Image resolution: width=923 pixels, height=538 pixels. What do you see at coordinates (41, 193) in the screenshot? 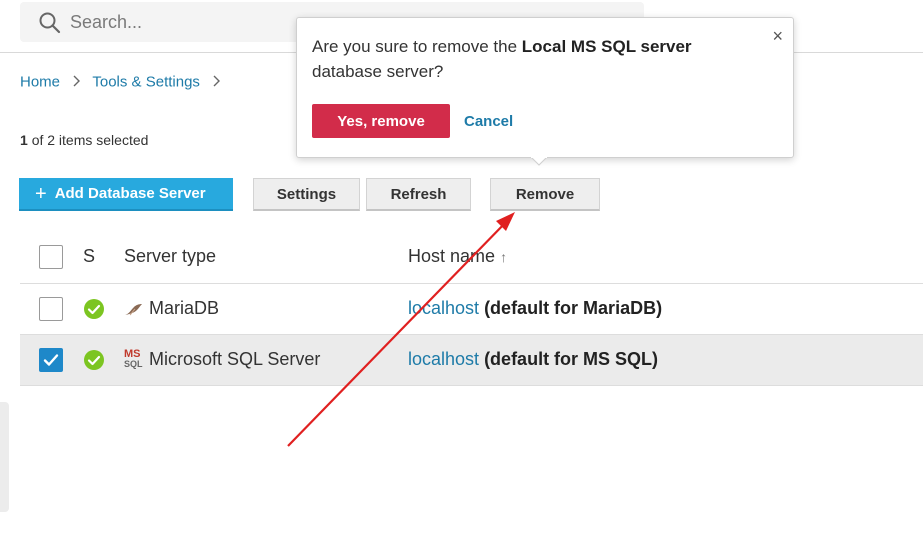
I see `plus-icon: +` at bounding box center [41, 193].